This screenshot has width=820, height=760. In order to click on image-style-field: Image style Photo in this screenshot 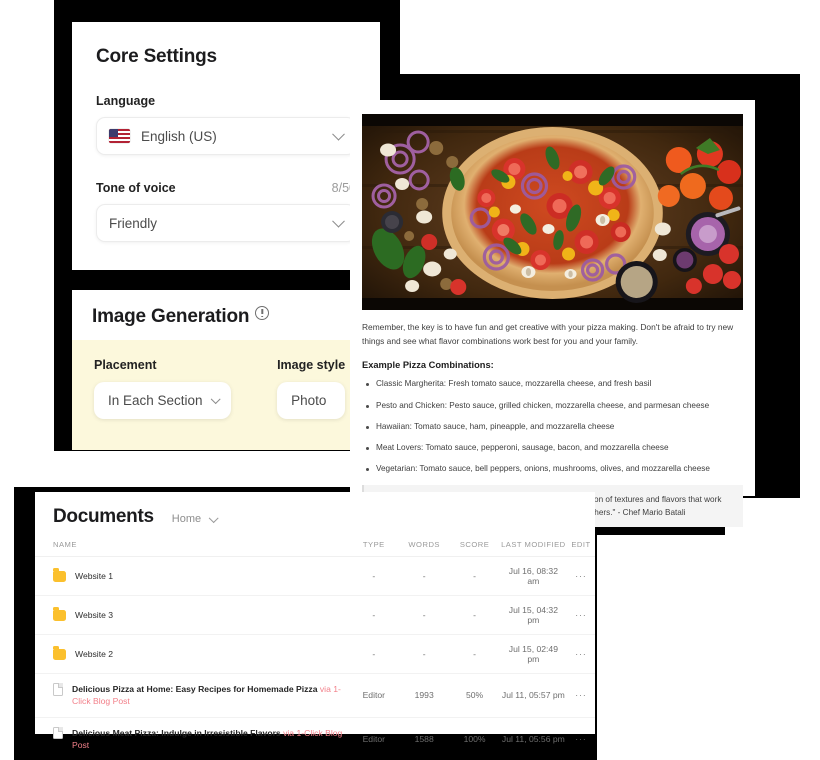, I will do `click(311, 404)`.